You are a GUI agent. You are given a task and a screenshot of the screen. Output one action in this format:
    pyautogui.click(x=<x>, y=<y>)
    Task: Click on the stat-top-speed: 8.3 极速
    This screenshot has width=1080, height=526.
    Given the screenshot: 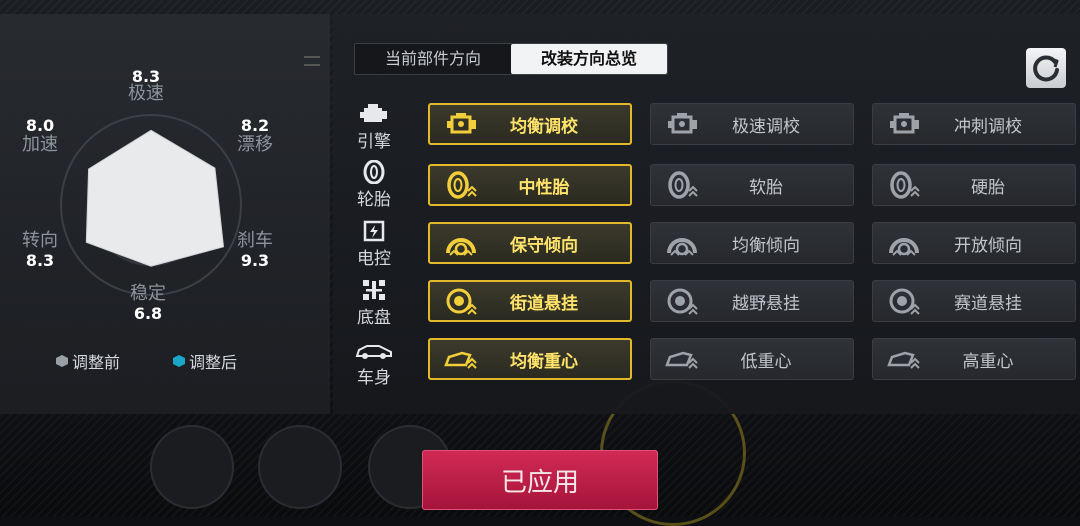 What is the action you would take?
    pyautogui.click(x=146, y=87)
    